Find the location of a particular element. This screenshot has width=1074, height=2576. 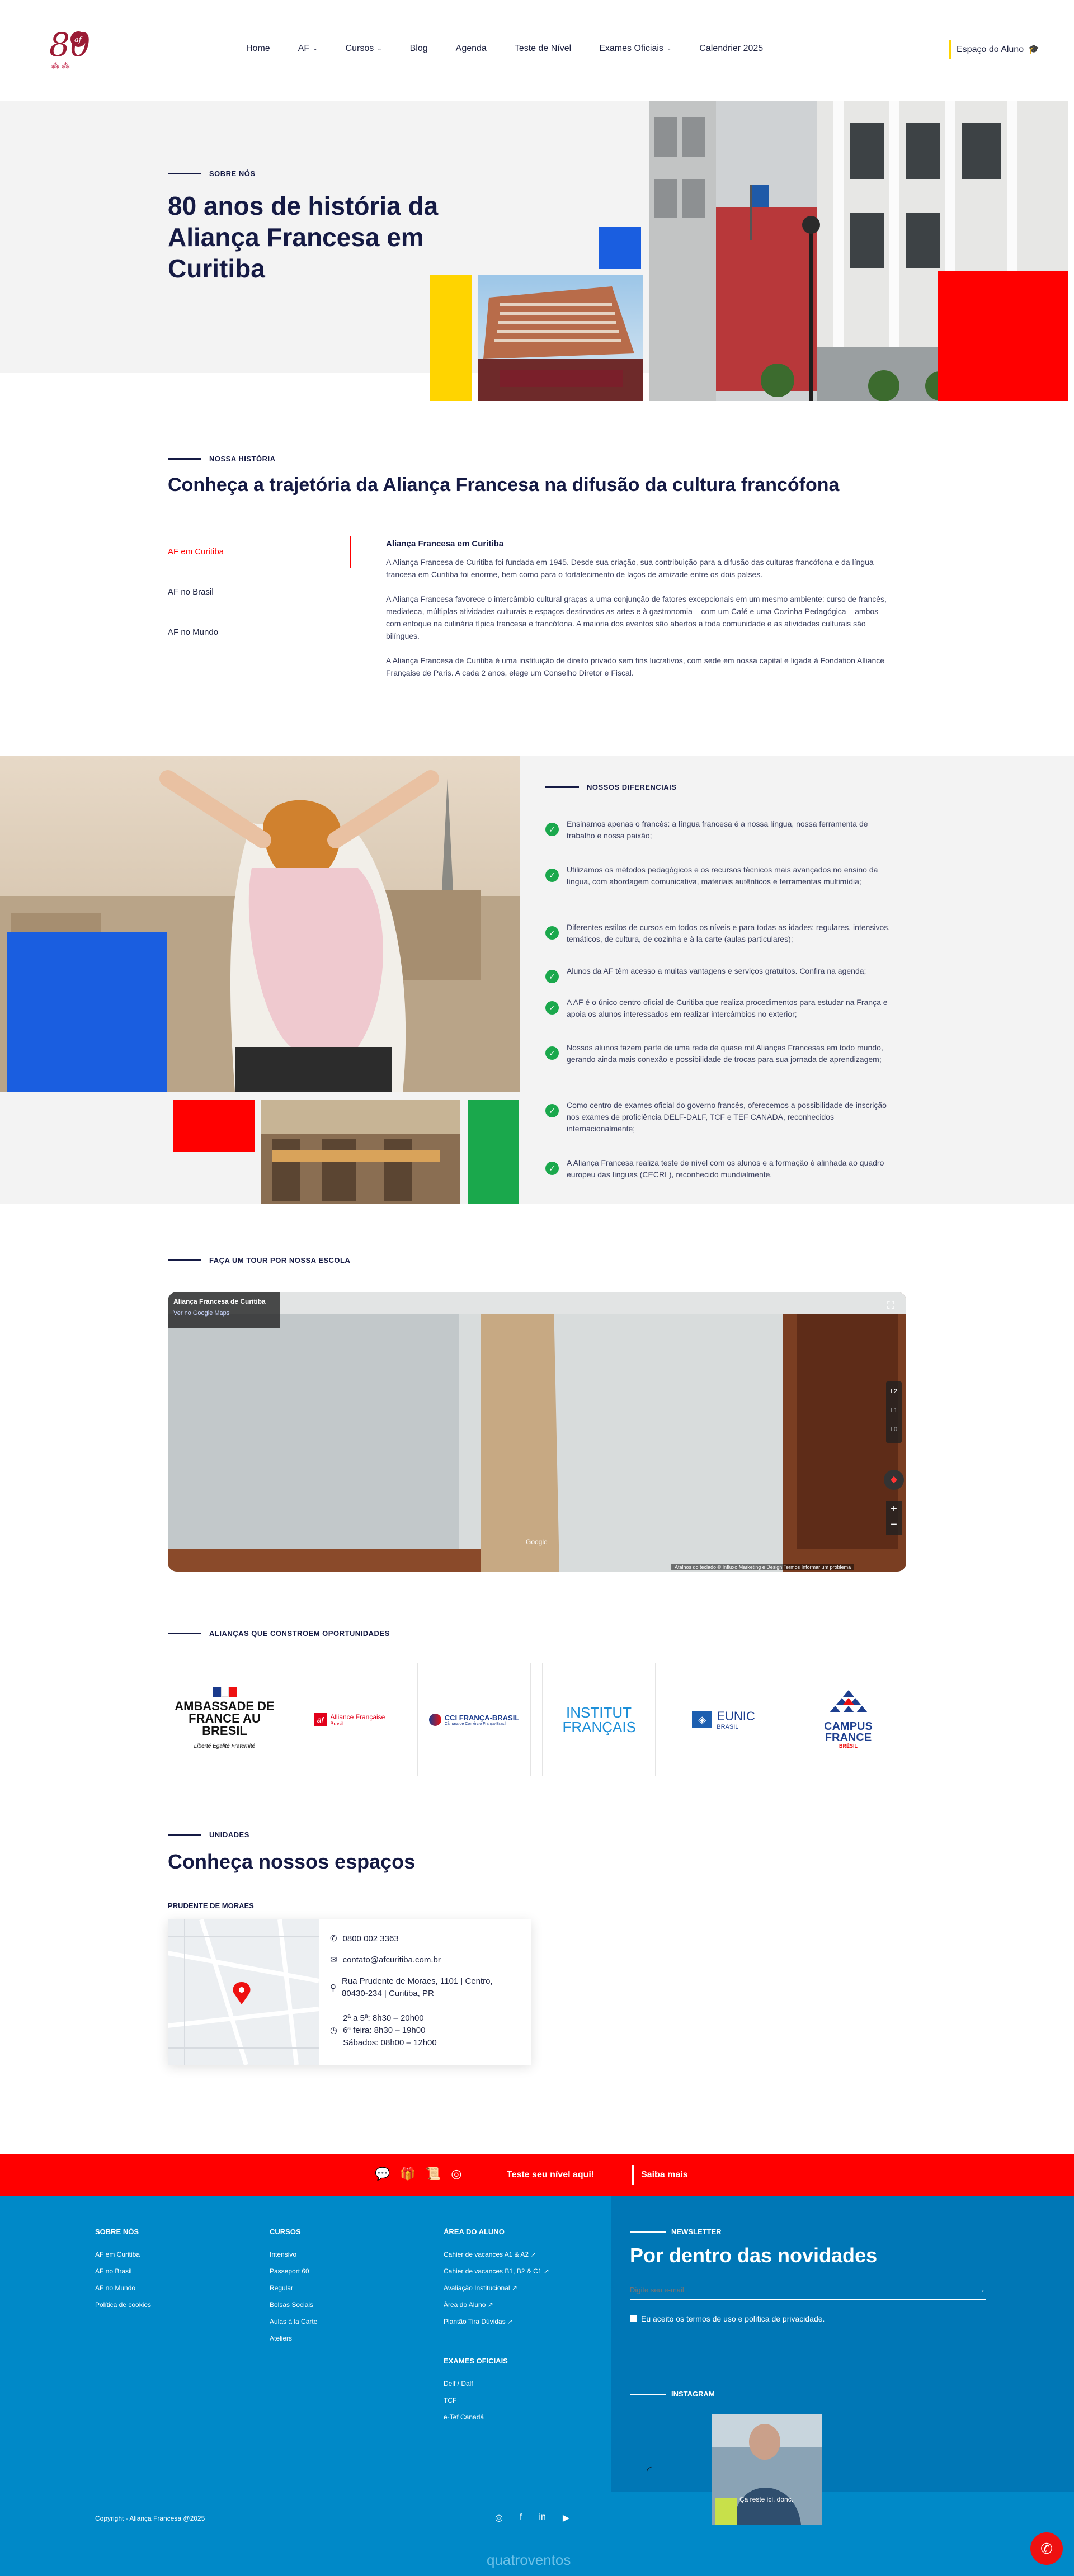

footer-link: Ateliers is located at coordinates (281, 2338).